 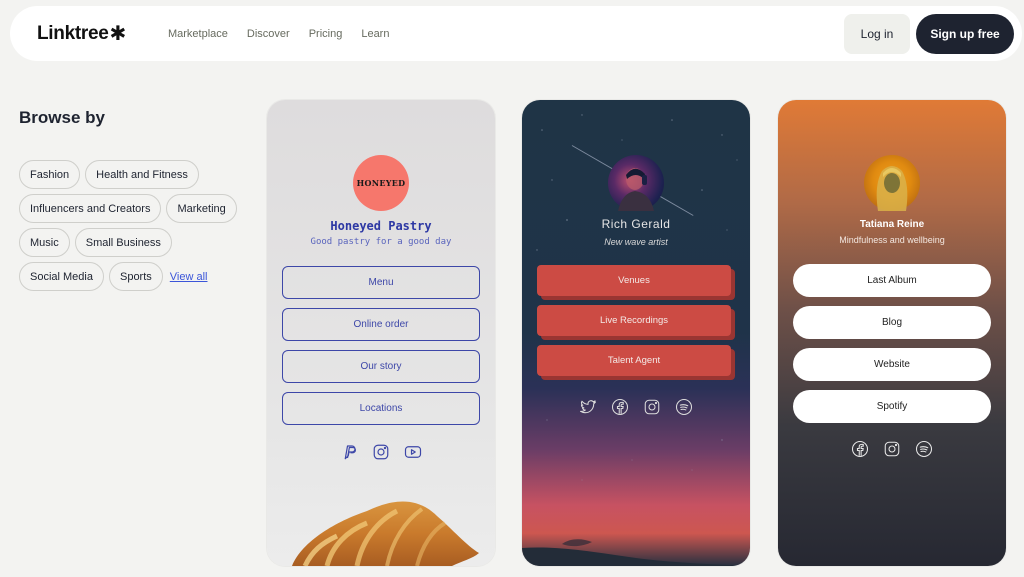 I want to click on nav-links: Marketplace Discover Pricing Learn, so click(x=288, y=34).